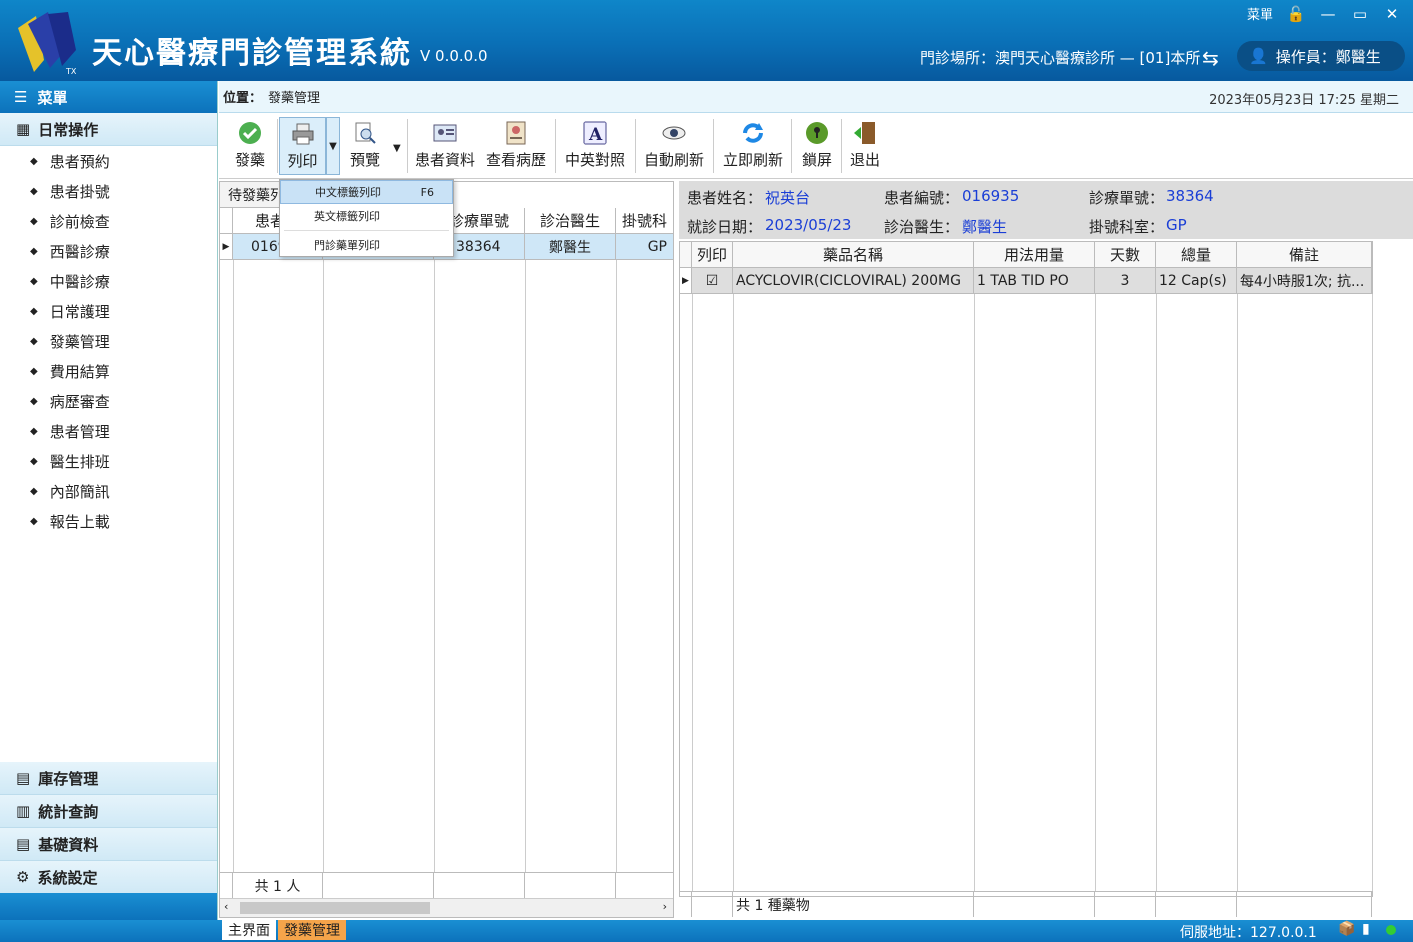 The width and height of the screenshot is (1413, 942). I want to click on dispense-label: 發藥, so click(249, 160).